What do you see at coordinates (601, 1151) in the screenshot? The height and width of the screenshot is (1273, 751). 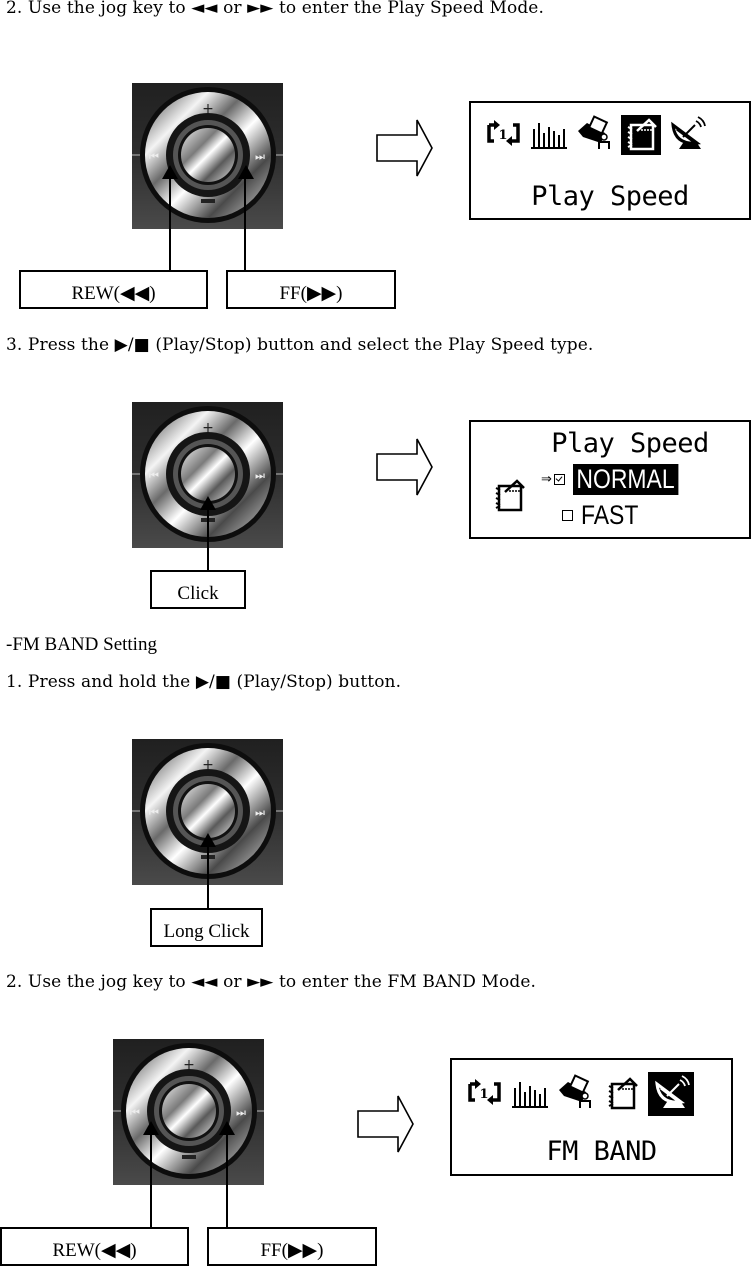 I see `lcd-title: FM BAND` at bounding box center [601, 1151].